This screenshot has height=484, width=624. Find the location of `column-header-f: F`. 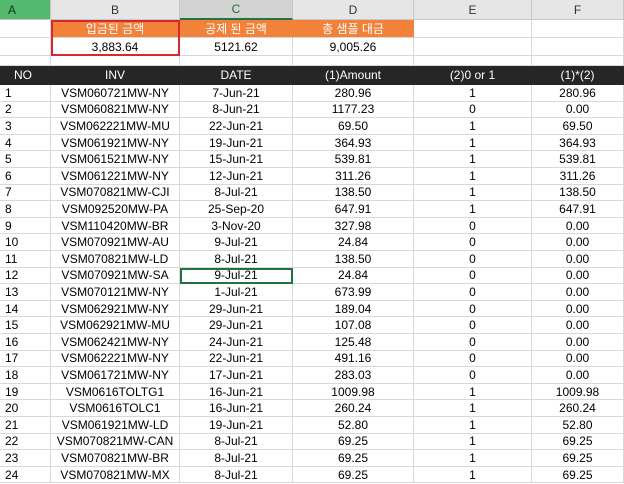

column-header-f: F is located at coordinates (578, 10).